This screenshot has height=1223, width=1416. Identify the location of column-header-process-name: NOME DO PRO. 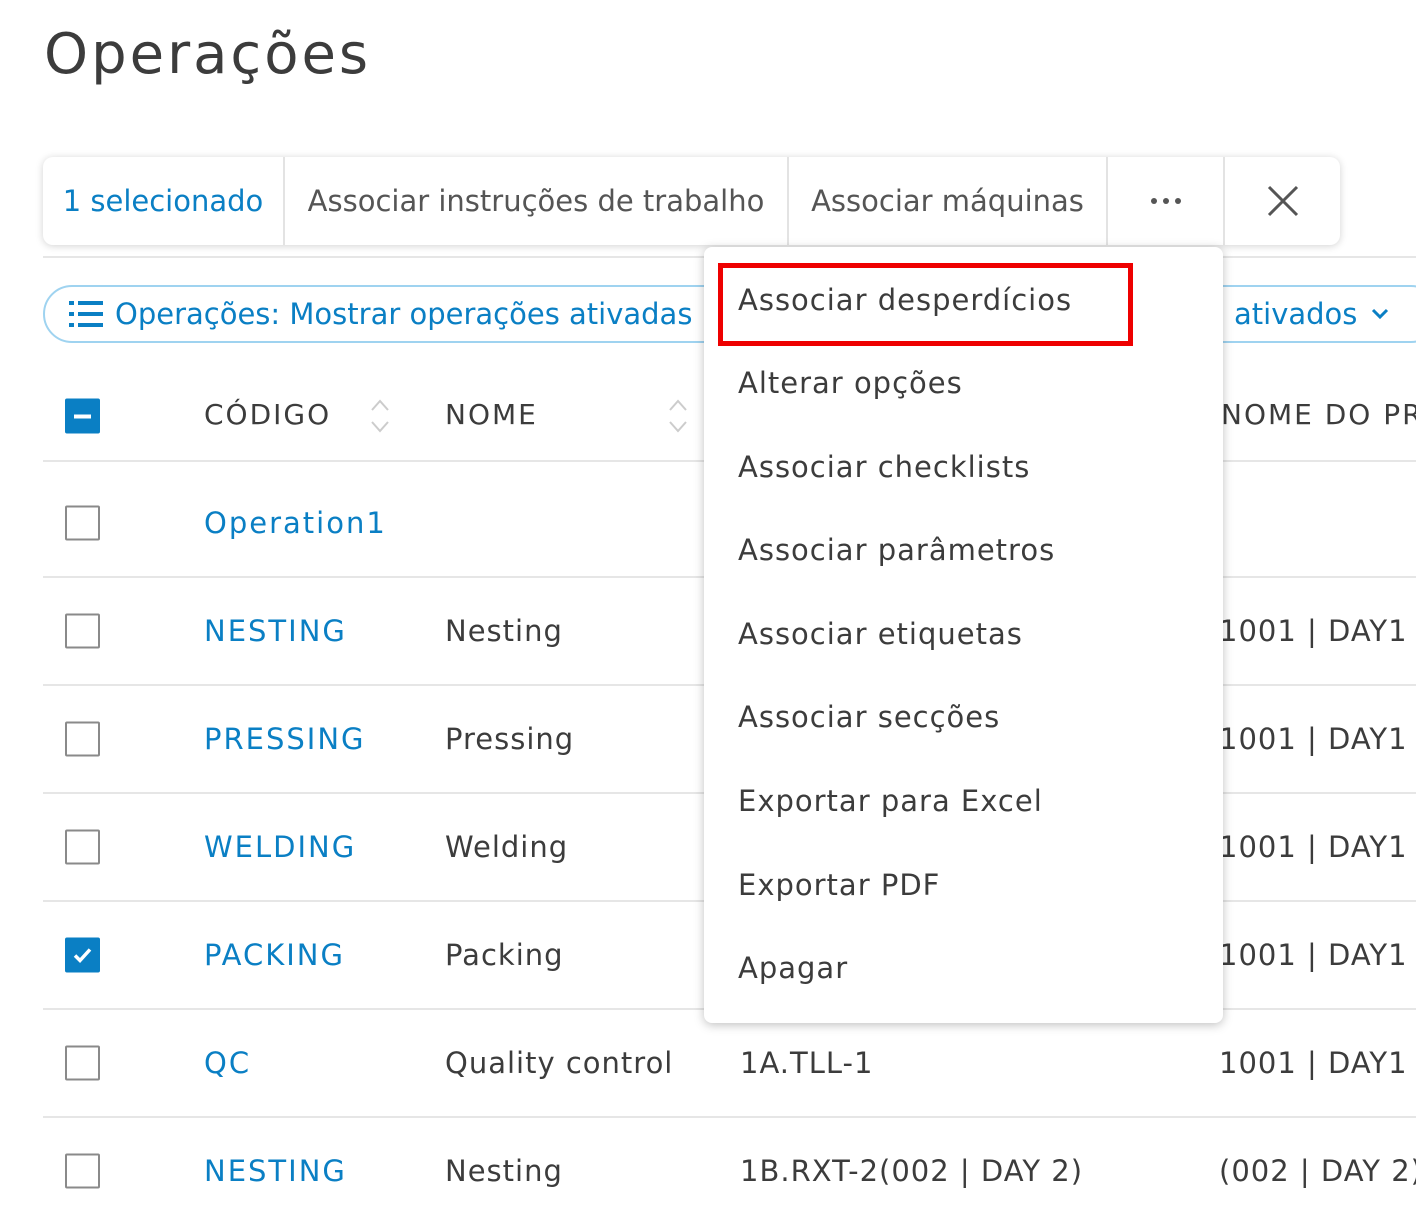
(1318, 414).